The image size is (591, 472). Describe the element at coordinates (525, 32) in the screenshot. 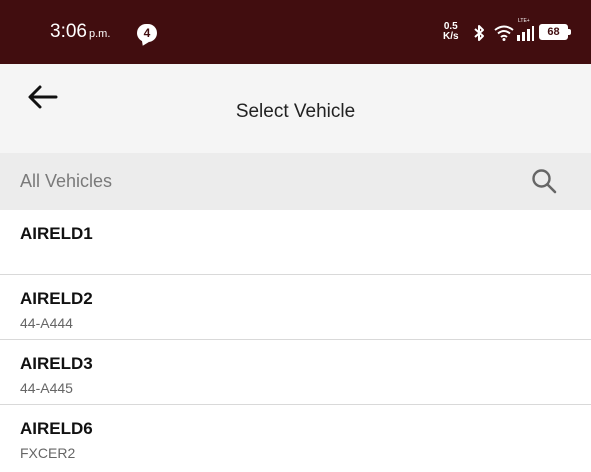

I see `cell-signal-icon: LTE+` at that location.